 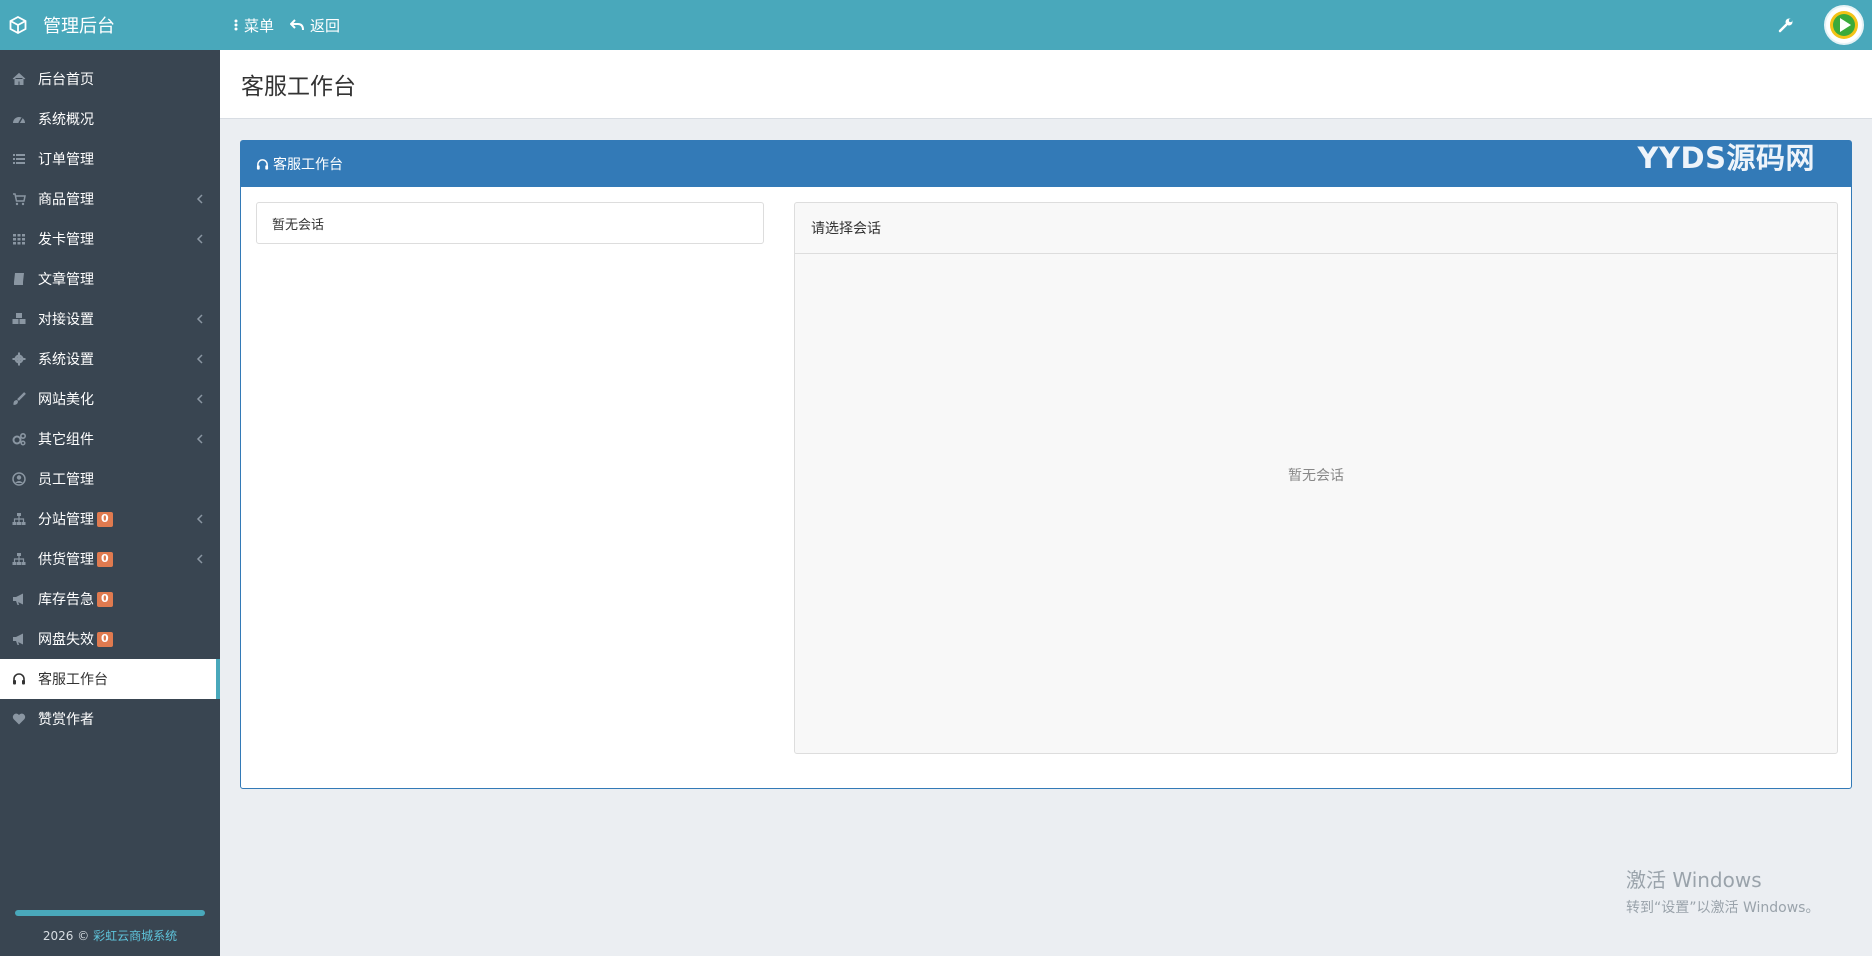 I want to click on sidebar-item-supply: 供货管理 0, so click(x=110, y=559).